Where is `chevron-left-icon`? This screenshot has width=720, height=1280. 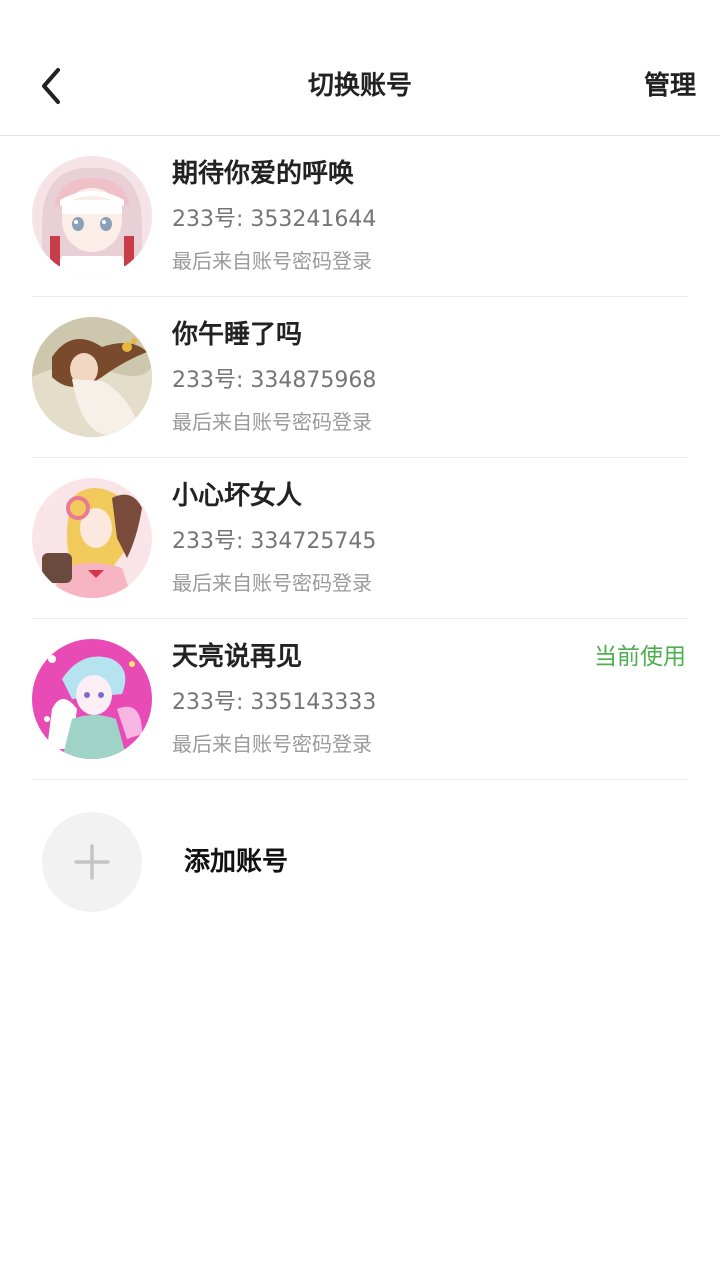 chevron-left-icon is located at coordinates (51, 86).